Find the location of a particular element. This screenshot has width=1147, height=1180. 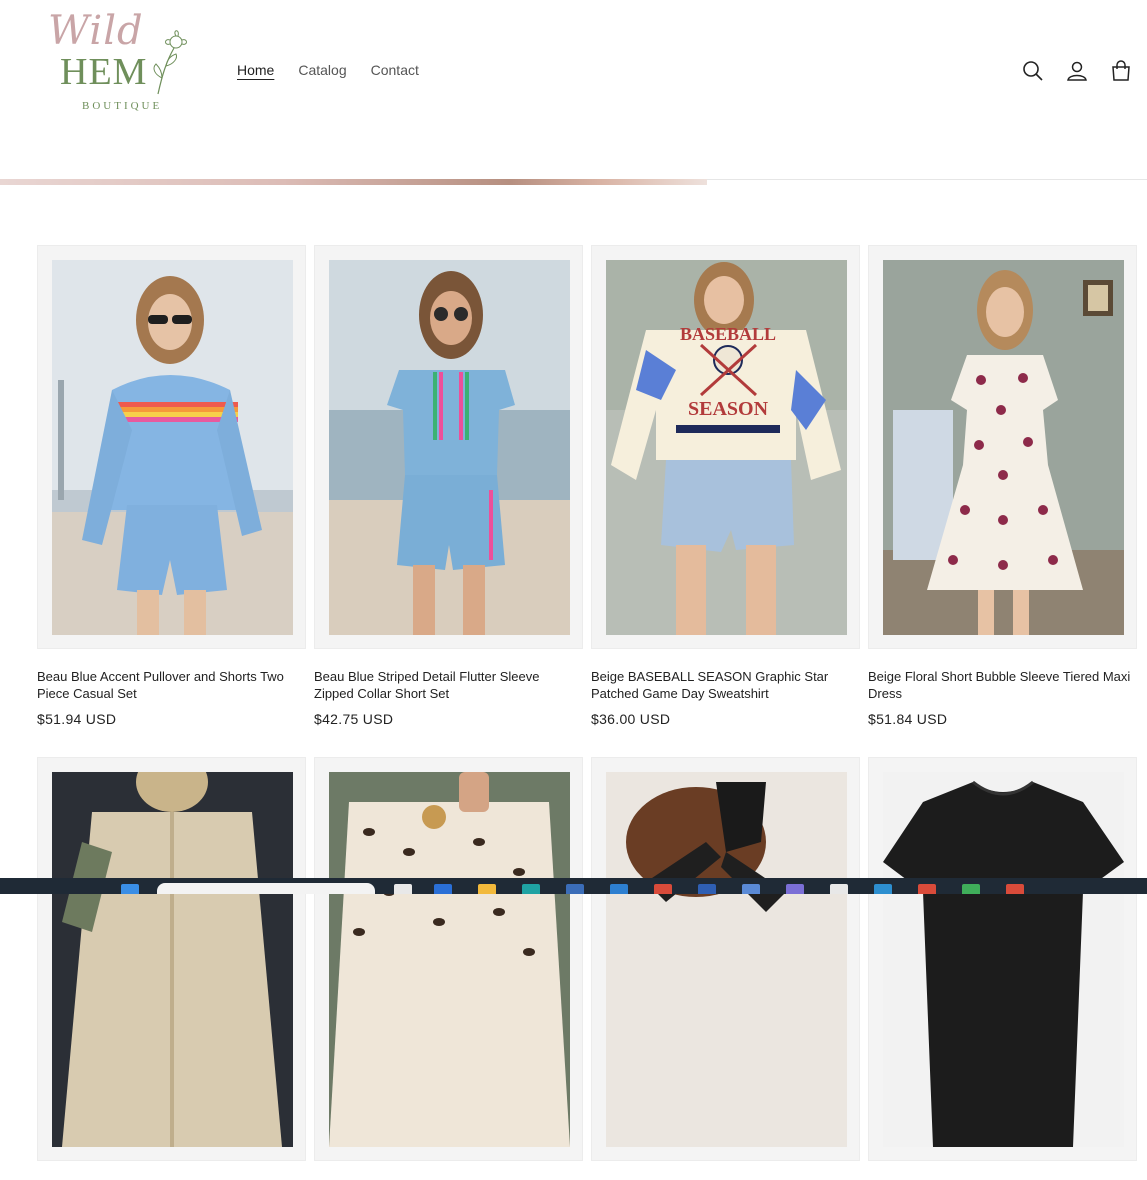

product-image-frame: BASEBALL SEASON is located at coordinates (725, 447).